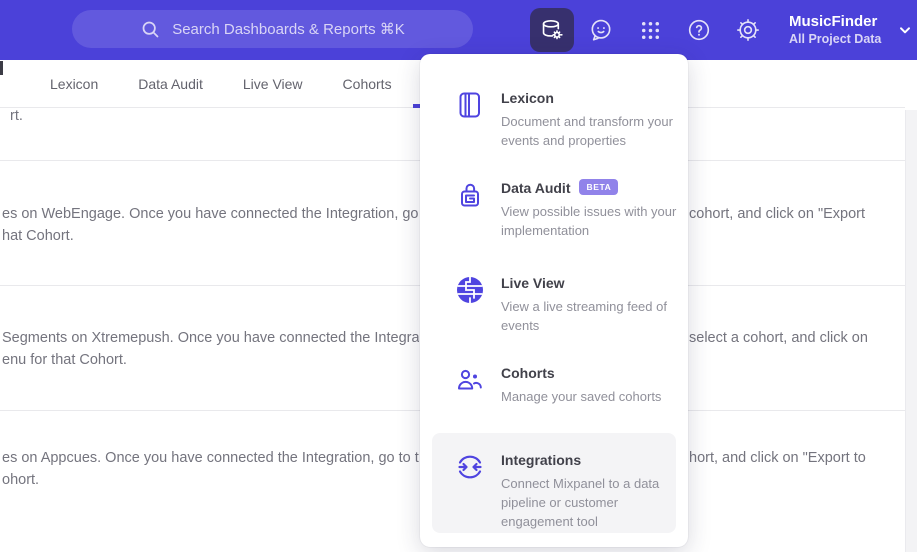  I want to click on settings-button, so click(748, 30).